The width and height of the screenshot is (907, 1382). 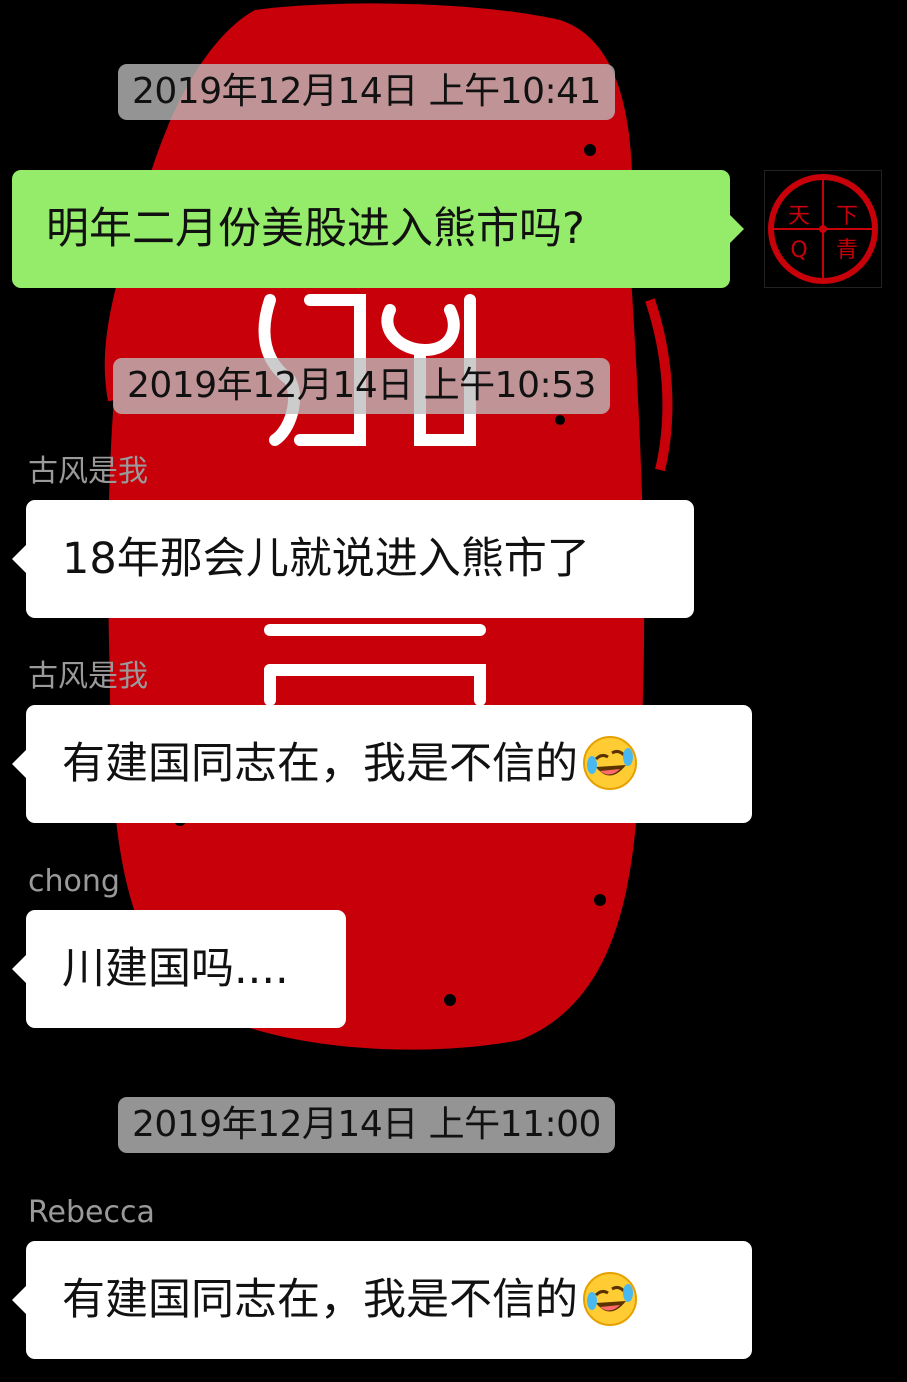 I want to click on avatar-seal-graphic: 天 下 Q 青, so click(x=823, y=229).